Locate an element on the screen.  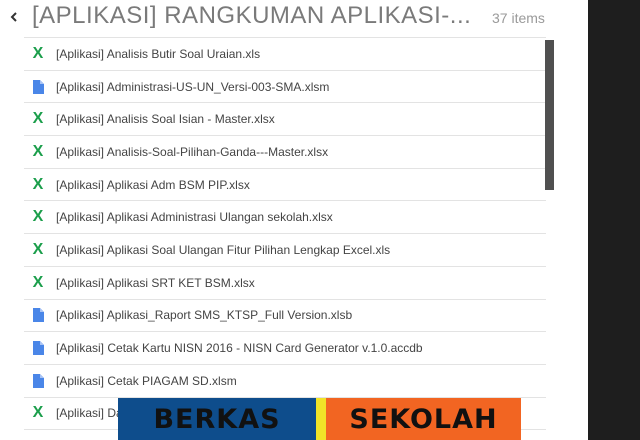
banner-left-panel: BERKAS is located at coordinates (217, 419).